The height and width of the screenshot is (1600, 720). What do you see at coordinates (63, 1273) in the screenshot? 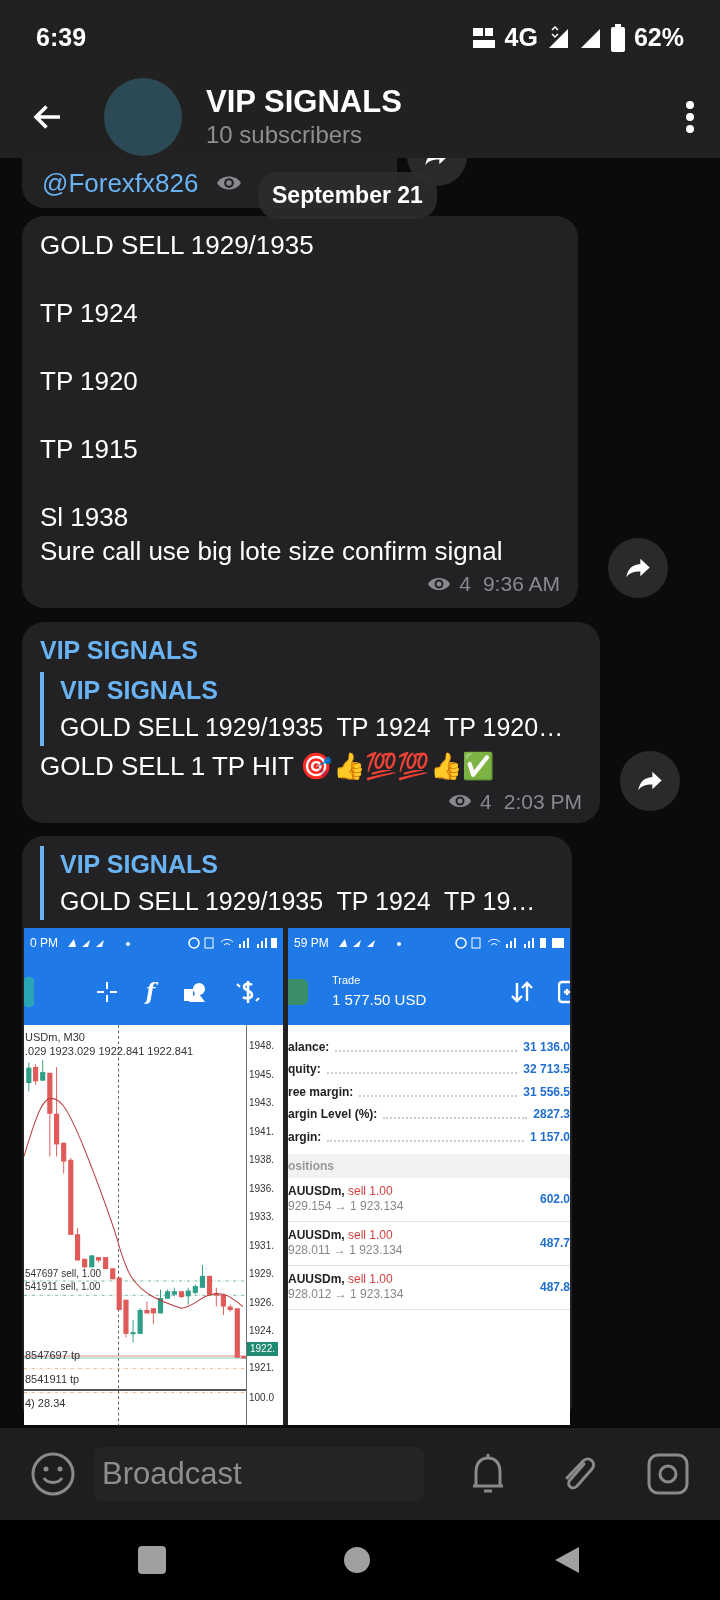
I see `order-label: 547697 sell, 1.00` at bounding box center [63, 1273].